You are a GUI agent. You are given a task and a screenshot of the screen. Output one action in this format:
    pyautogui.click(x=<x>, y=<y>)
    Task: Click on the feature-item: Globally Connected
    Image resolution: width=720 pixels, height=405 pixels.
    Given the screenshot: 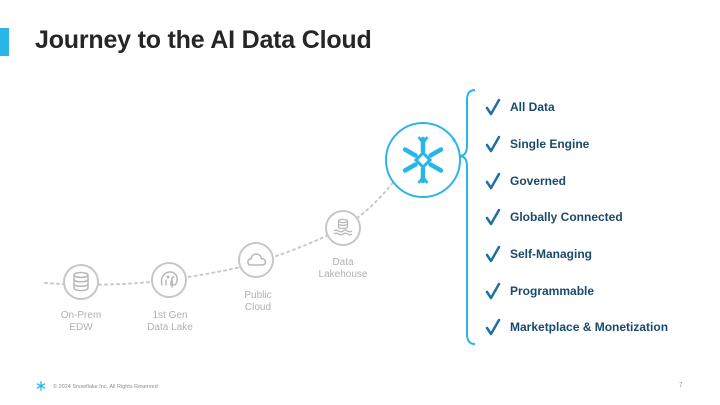 What is the action you would take?
    pyautogui.click(x=595, y=217)
    